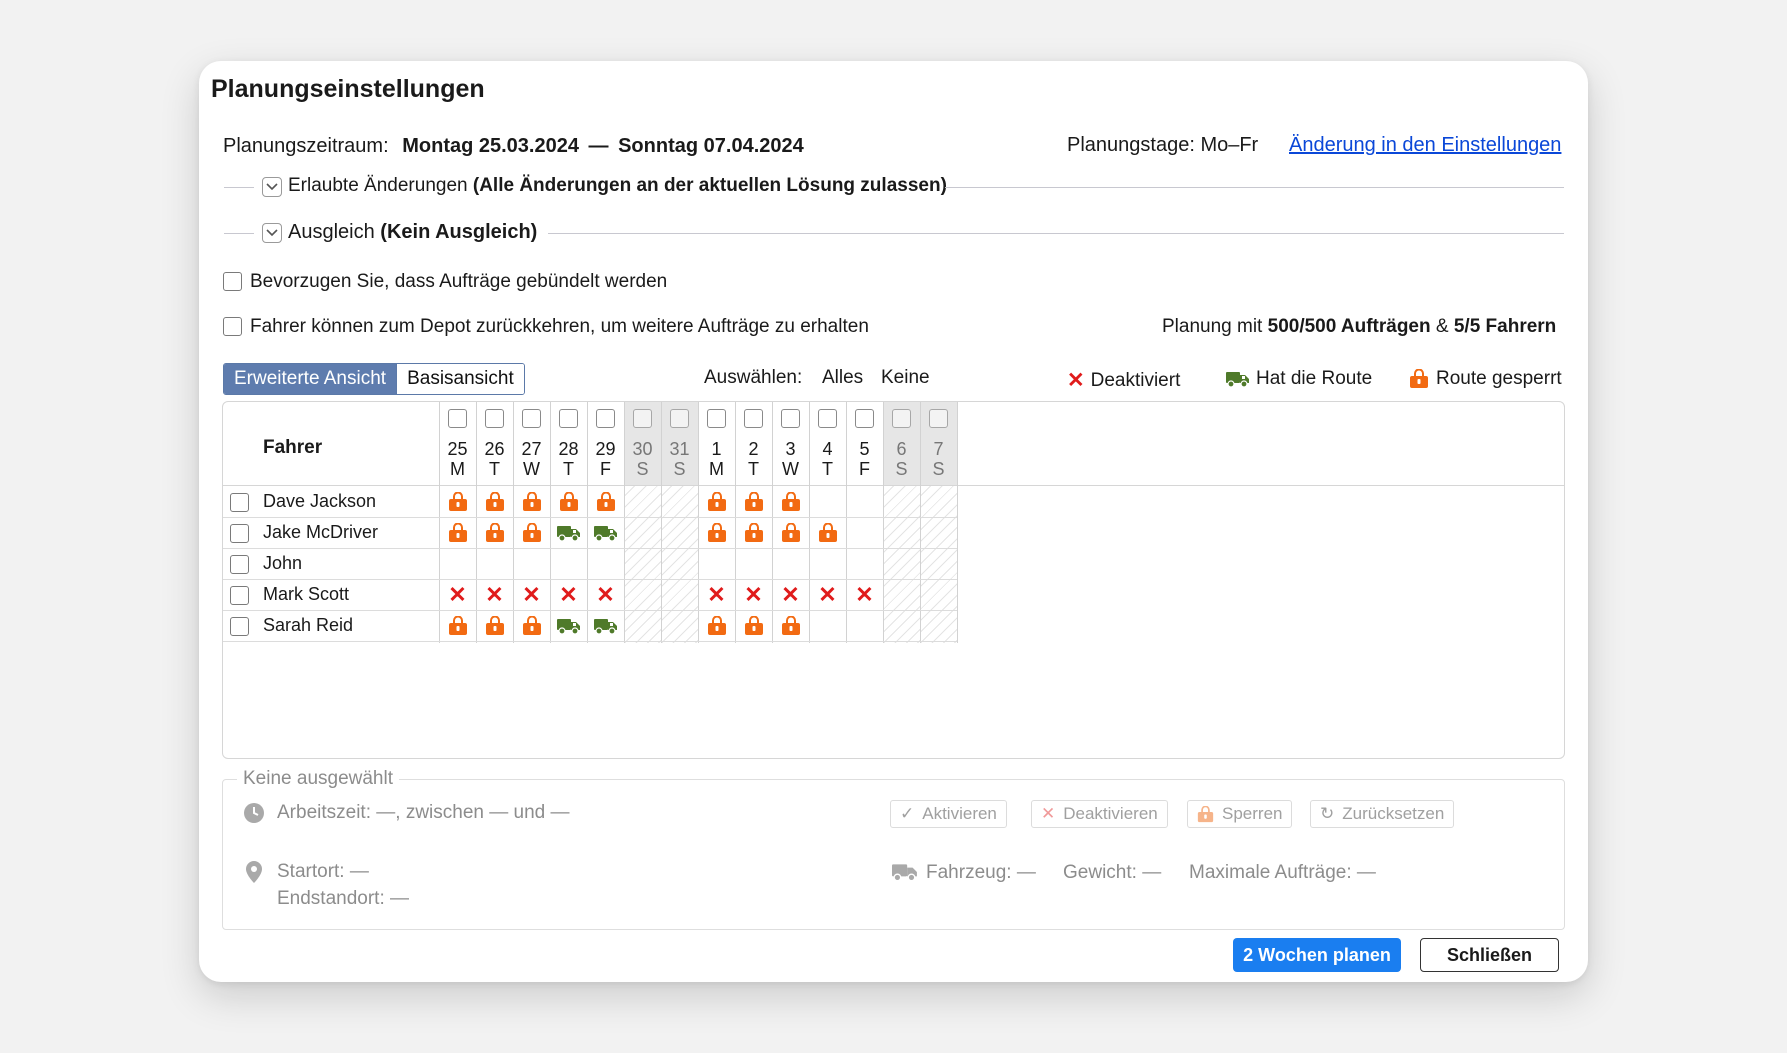 This screenshot has height=1053, width=1787. What do you see at coordinates (1382, 814) in the screenshot?
I see `reset-button: ↻ Zurücksetzen` at bounding box center [1382, 814].